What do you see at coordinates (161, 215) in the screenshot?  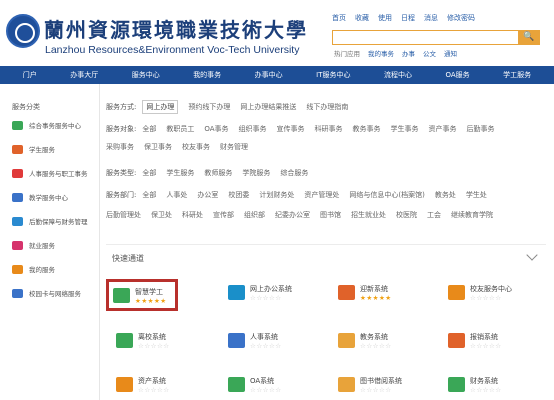 I see `filter-option: 保卫处` at bounding box center [161, 215].